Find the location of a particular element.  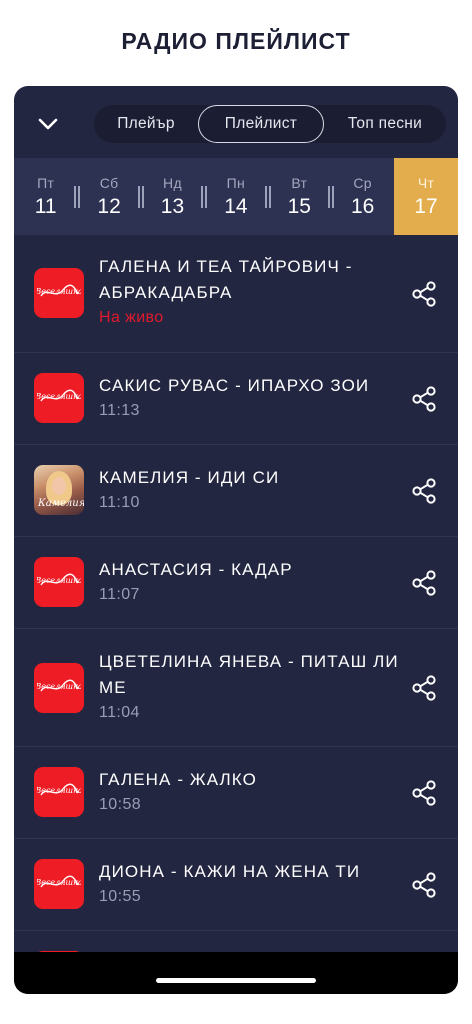

tab-player: Плейър is located at coordinates (146, 124).